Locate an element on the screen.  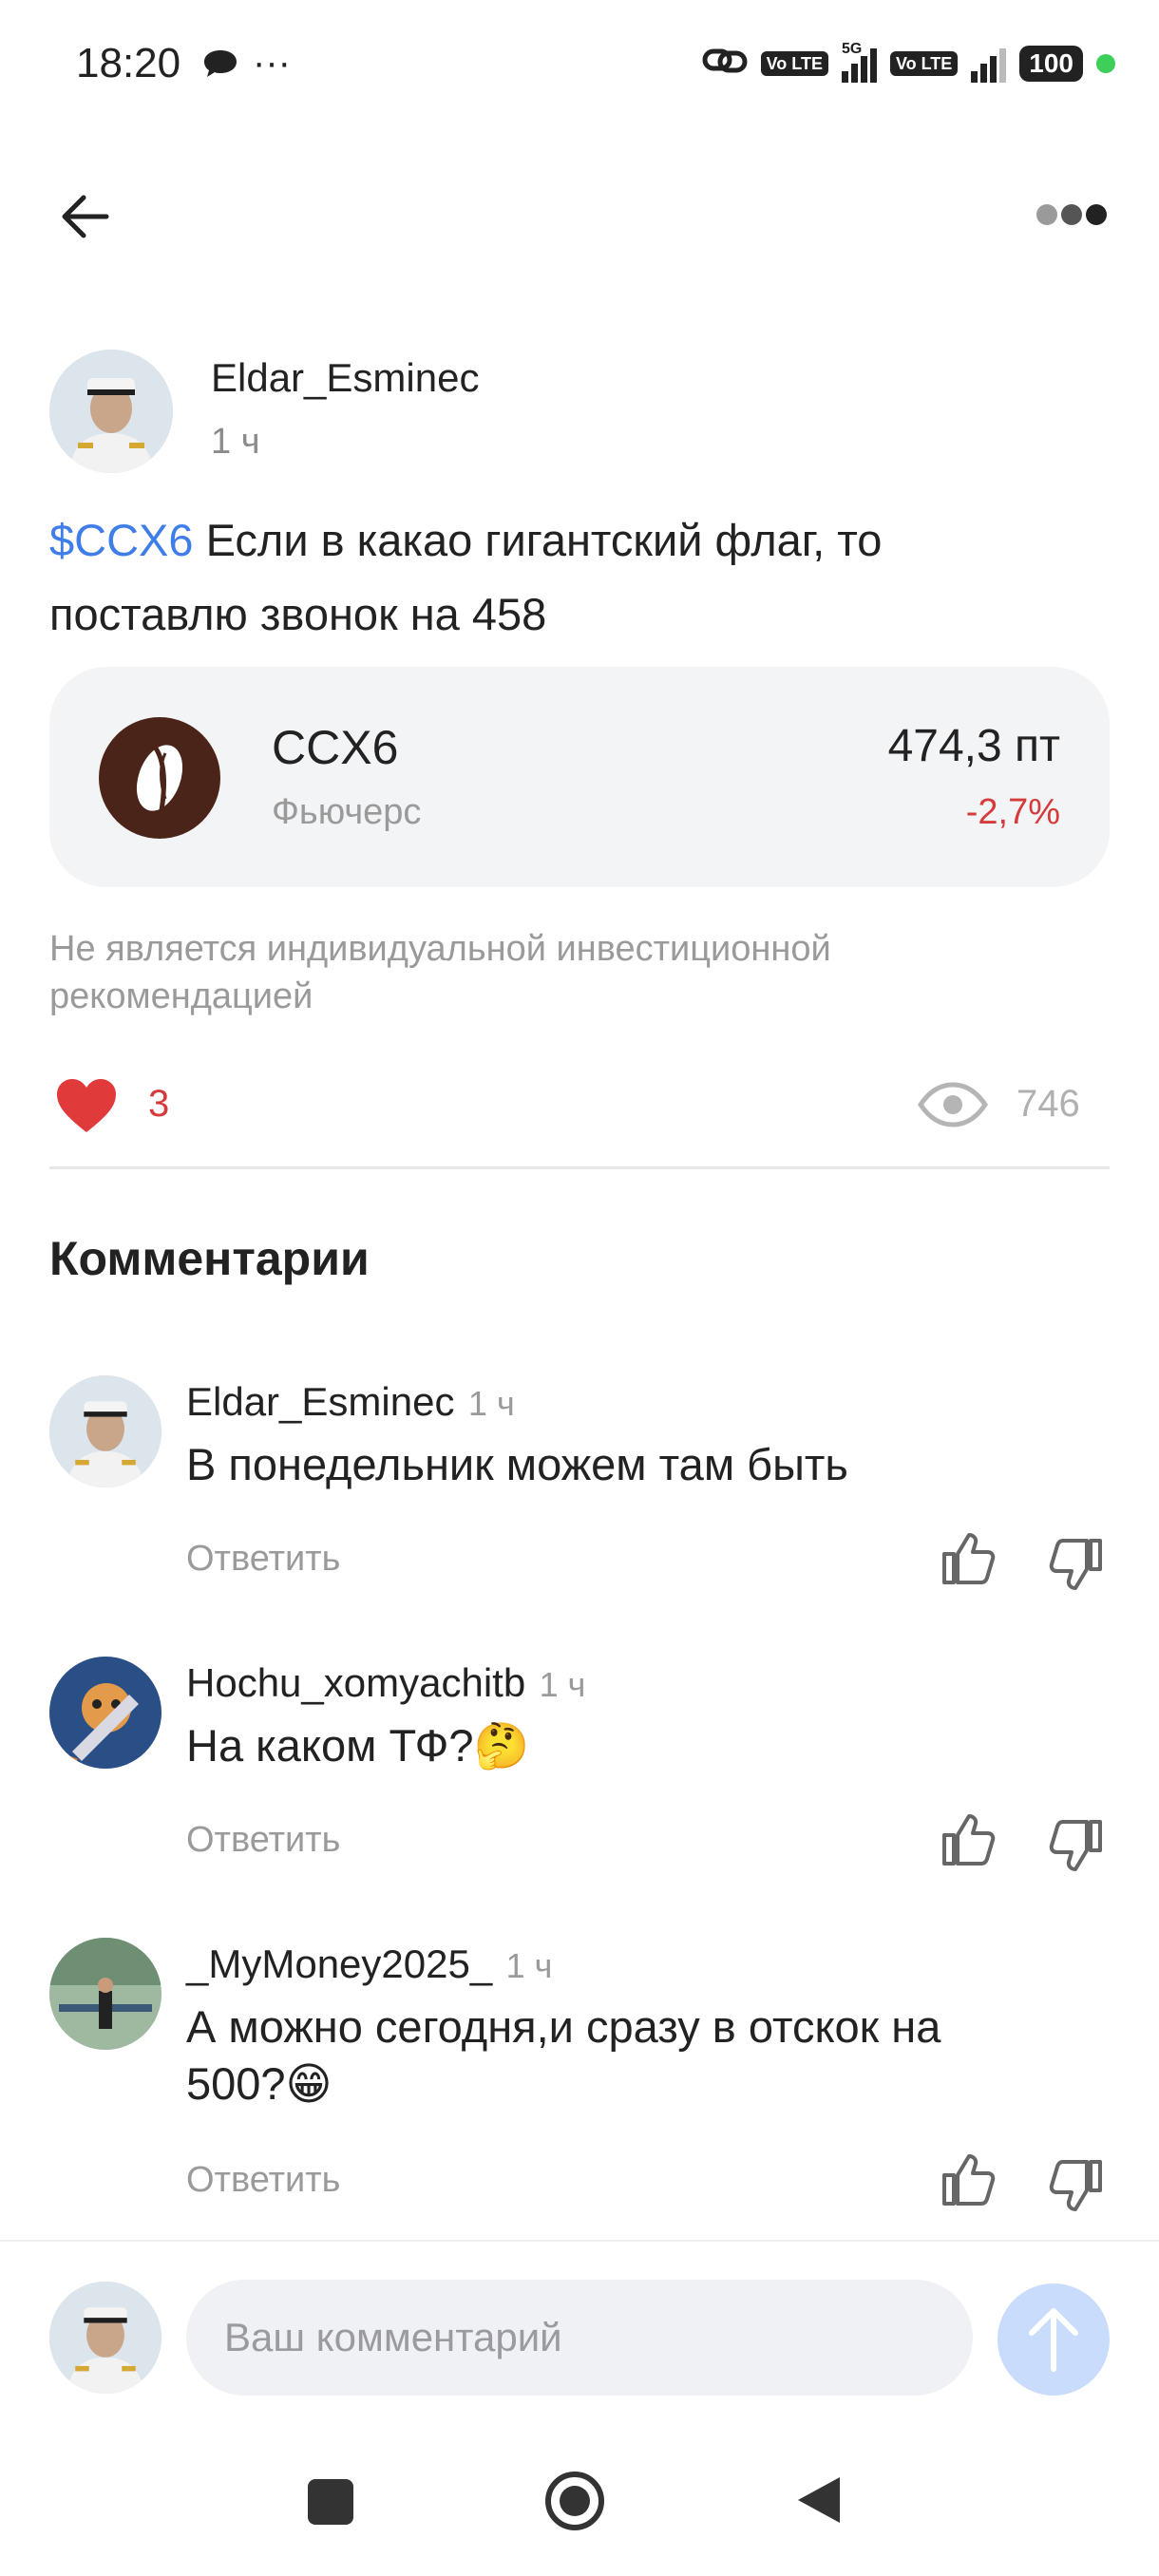
views-count: 746 is located at coordinates (1048, 1104).